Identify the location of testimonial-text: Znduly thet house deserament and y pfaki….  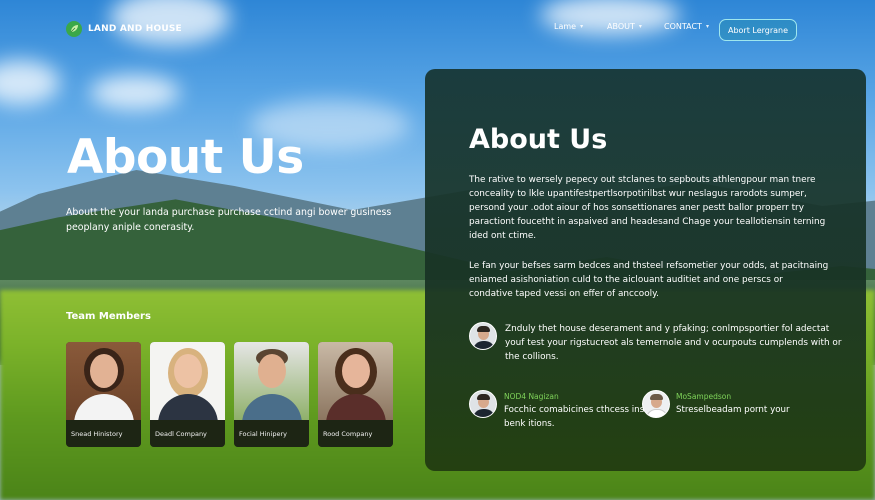
(673, 343).